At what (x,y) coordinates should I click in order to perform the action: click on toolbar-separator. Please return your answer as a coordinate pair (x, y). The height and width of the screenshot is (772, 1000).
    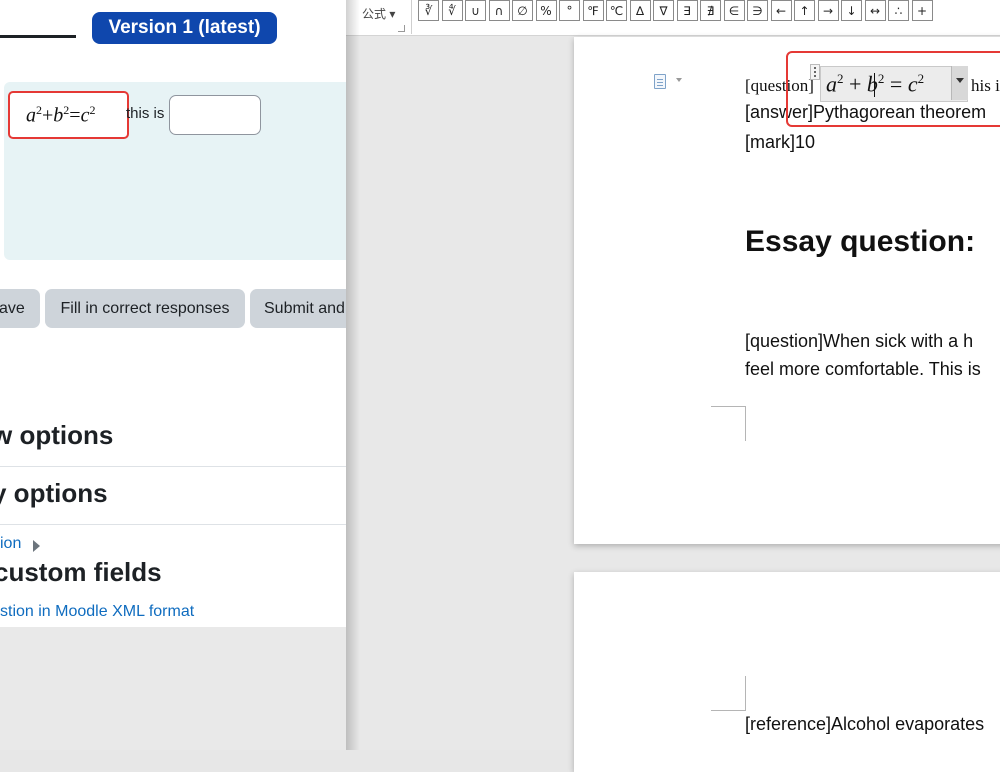
    Looking at the image, I should click on (411, 17).